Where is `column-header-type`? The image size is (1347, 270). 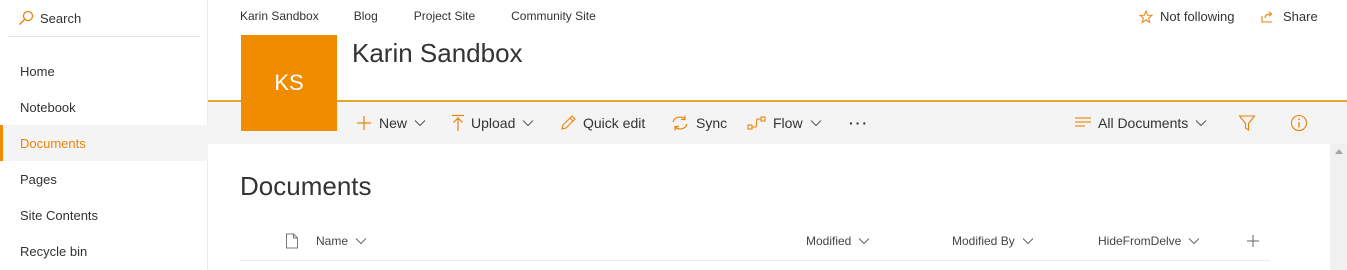
column-header-type is located at coordinates (292, 241).